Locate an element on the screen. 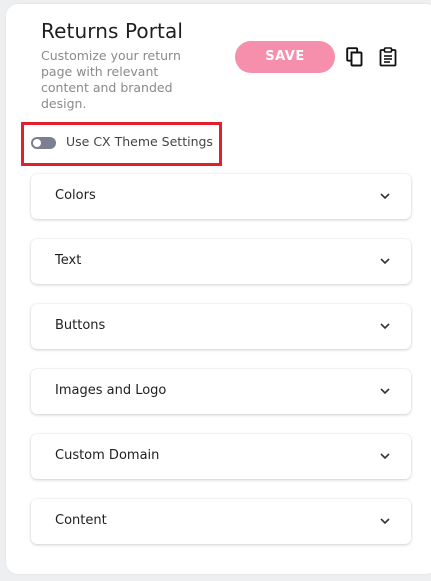  copy-icon is located at coordinates (355, 57).